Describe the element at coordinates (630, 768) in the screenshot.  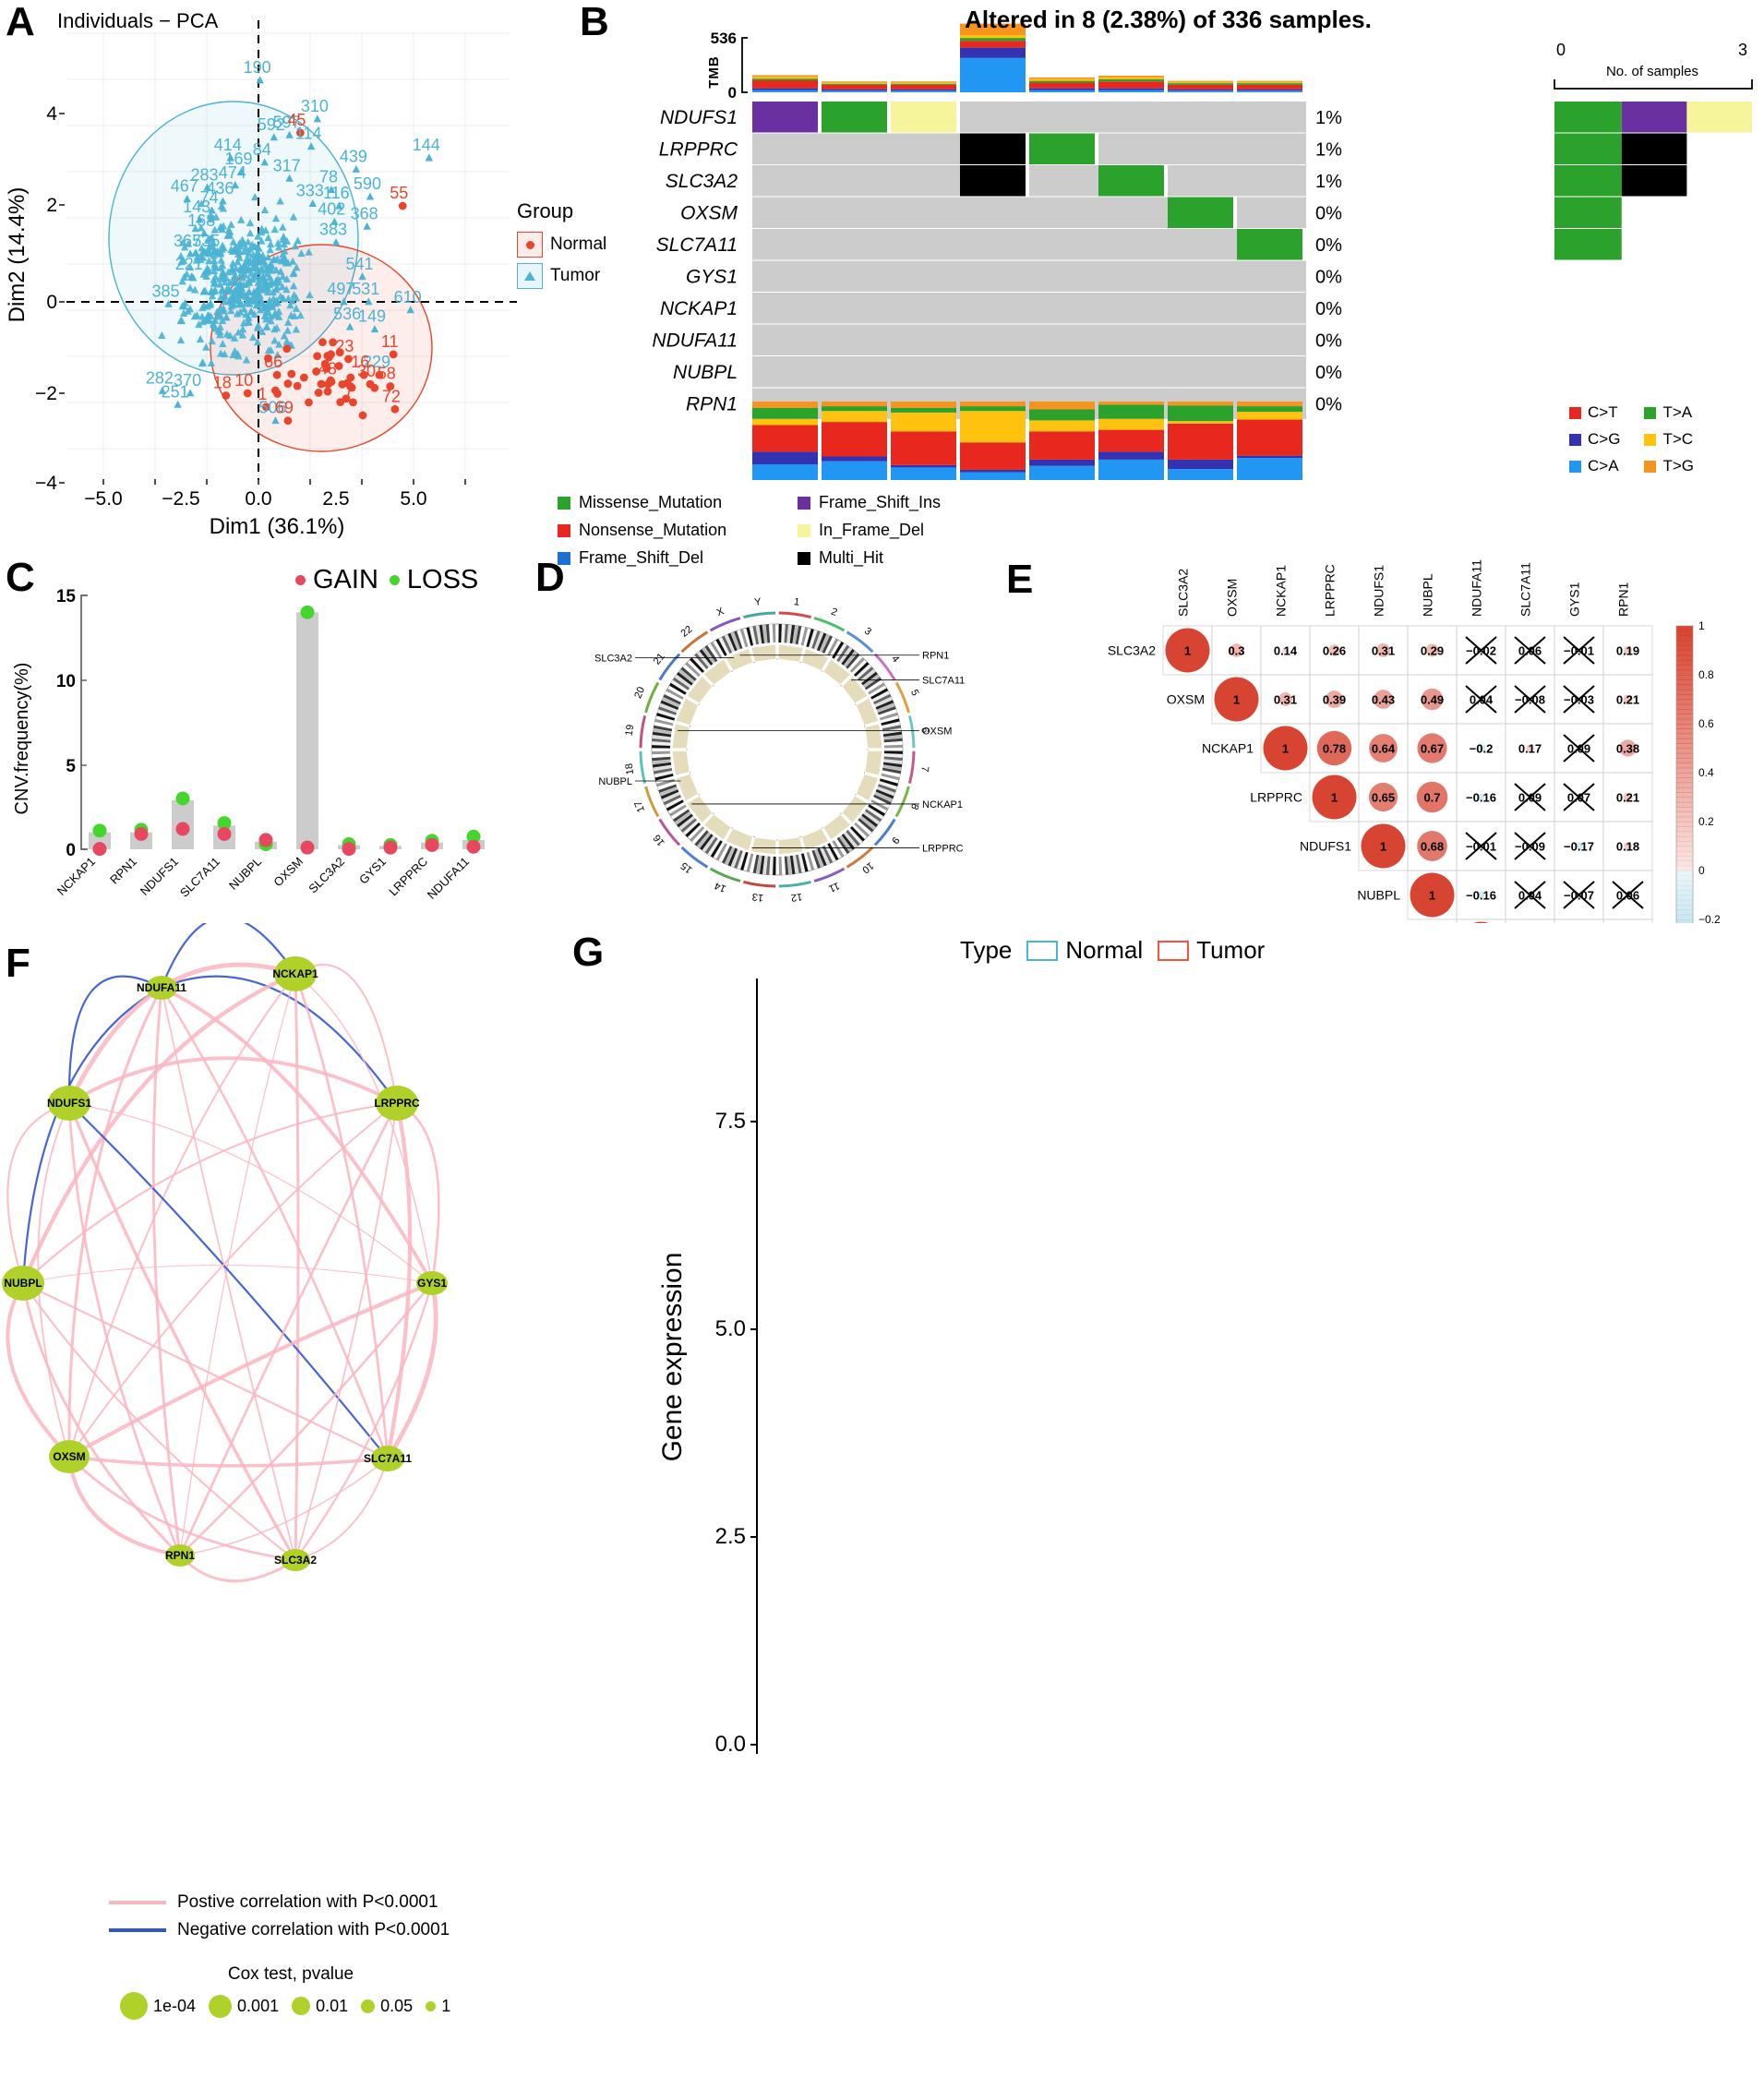
I see `svg-text: 18` at that location.